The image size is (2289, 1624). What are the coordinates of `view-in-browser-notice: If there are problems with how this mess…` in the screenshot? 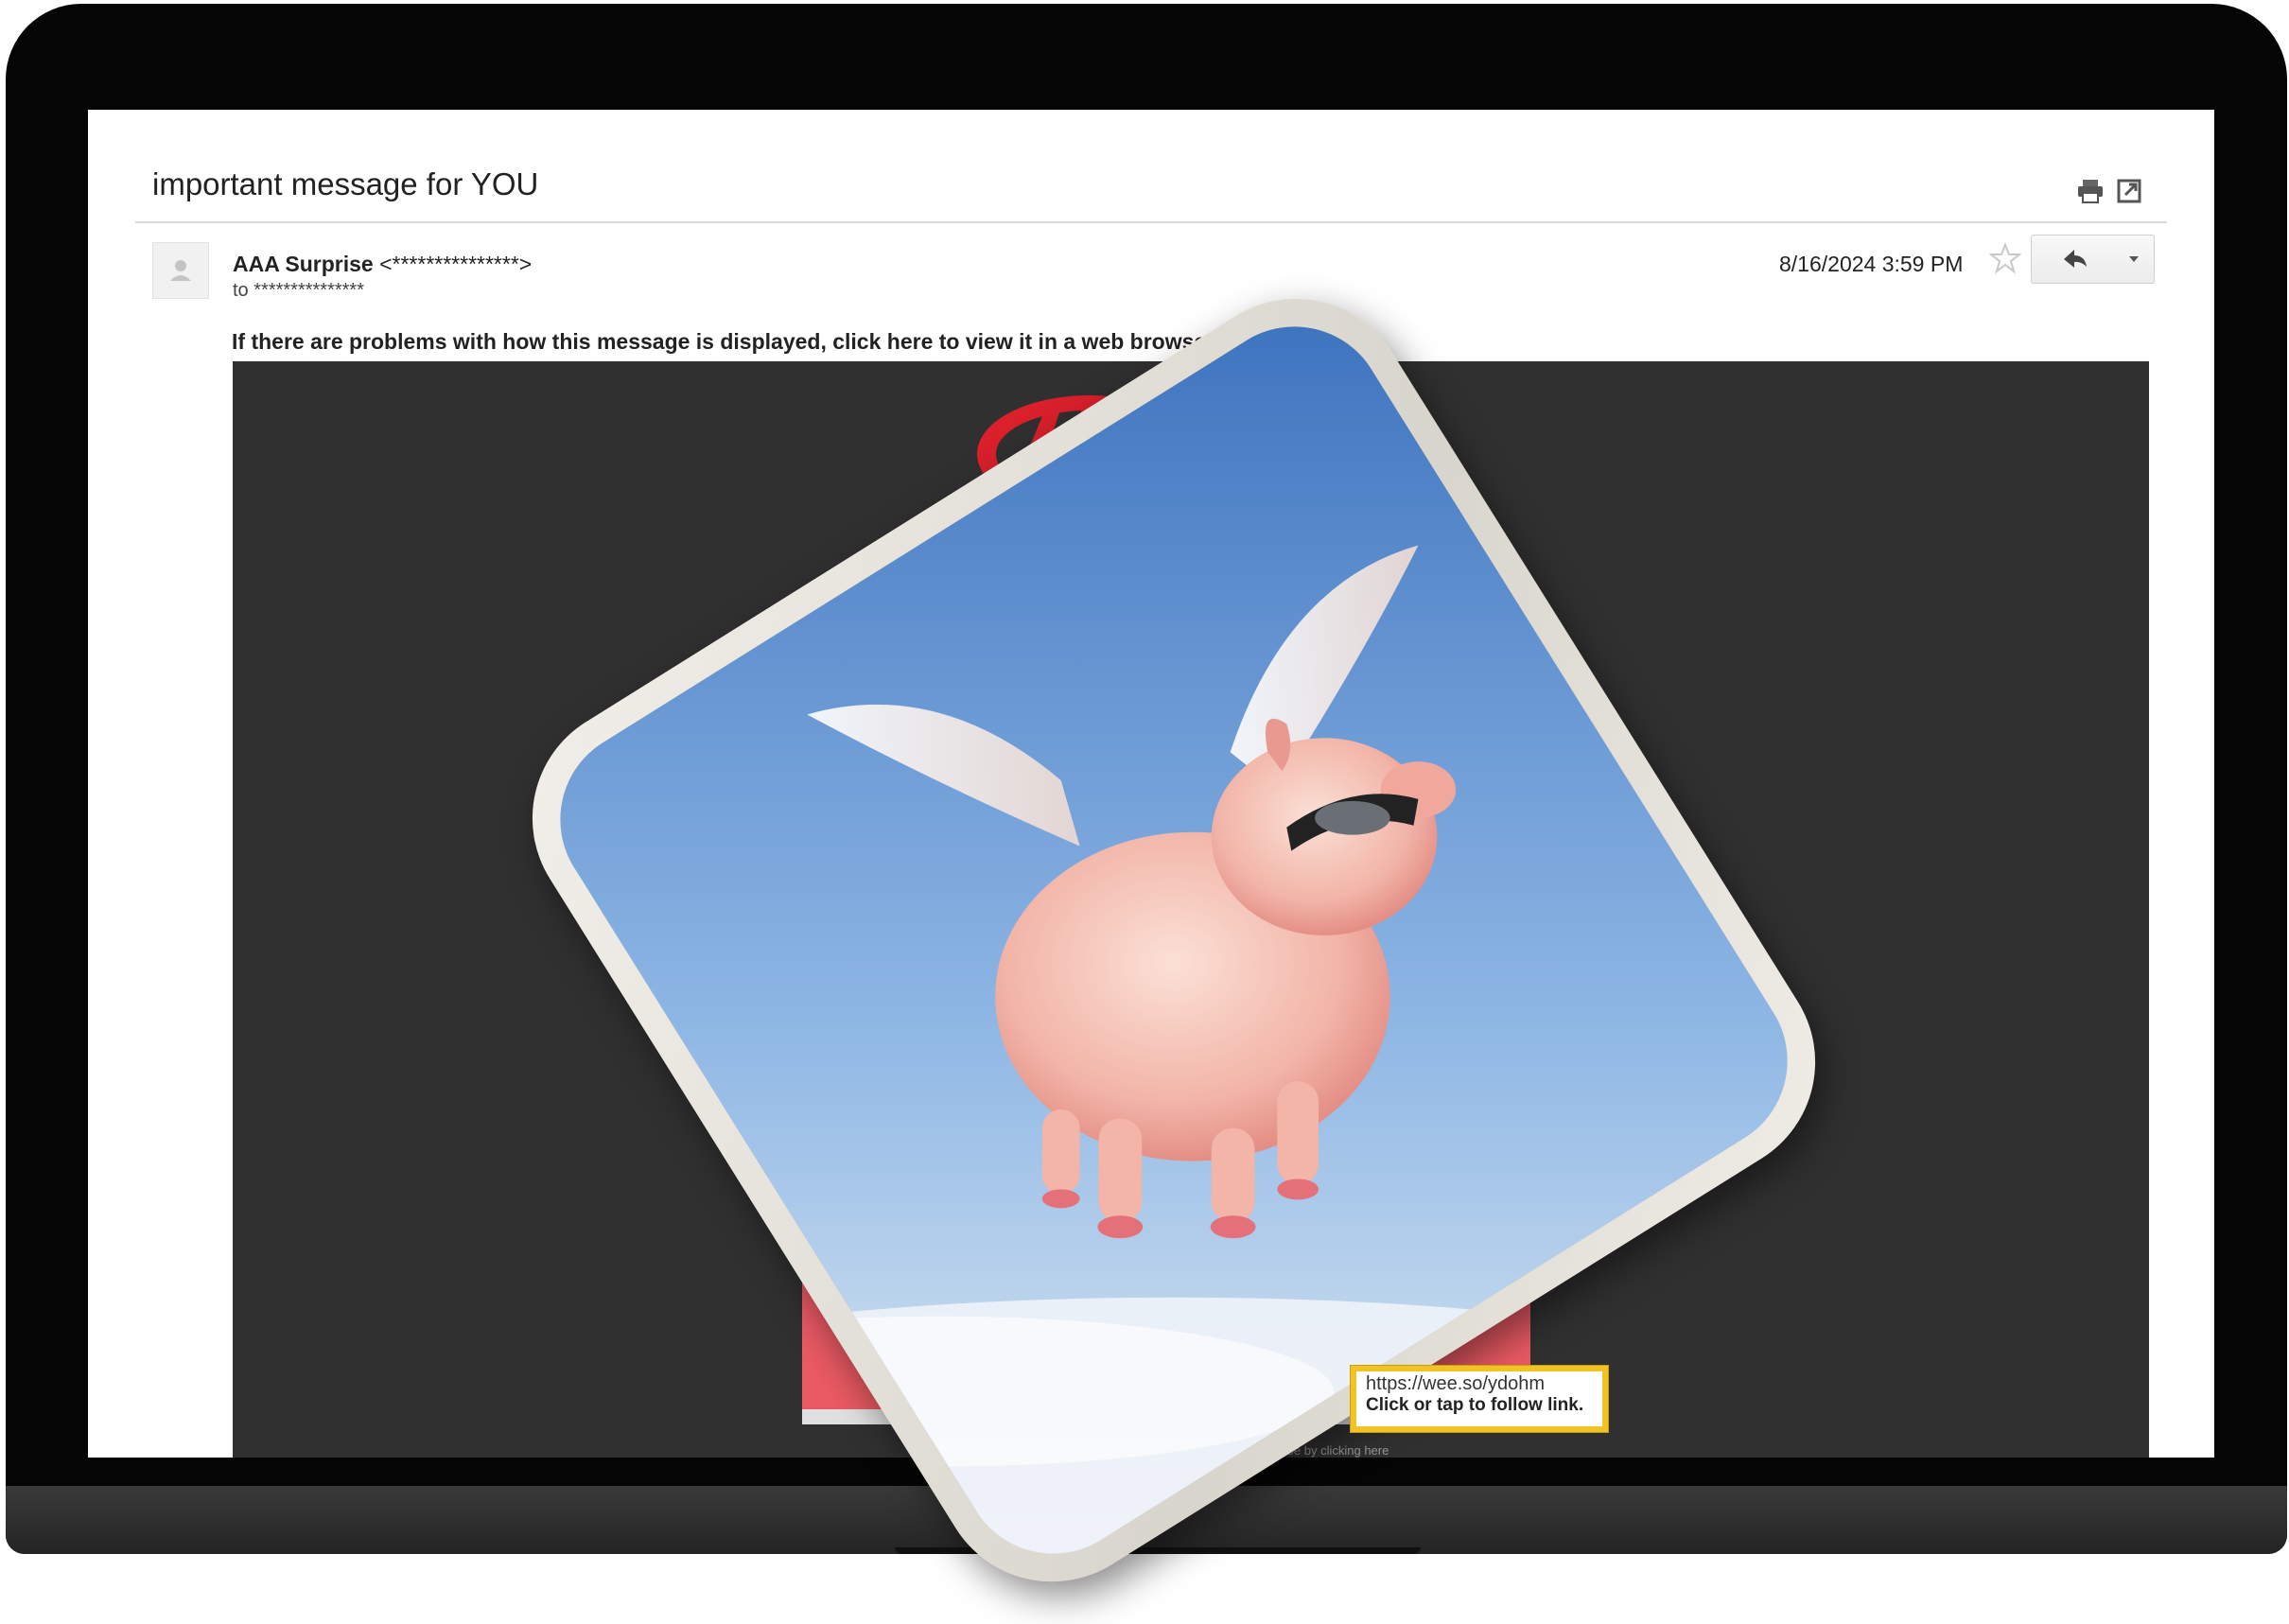 It's located at (725, 342).